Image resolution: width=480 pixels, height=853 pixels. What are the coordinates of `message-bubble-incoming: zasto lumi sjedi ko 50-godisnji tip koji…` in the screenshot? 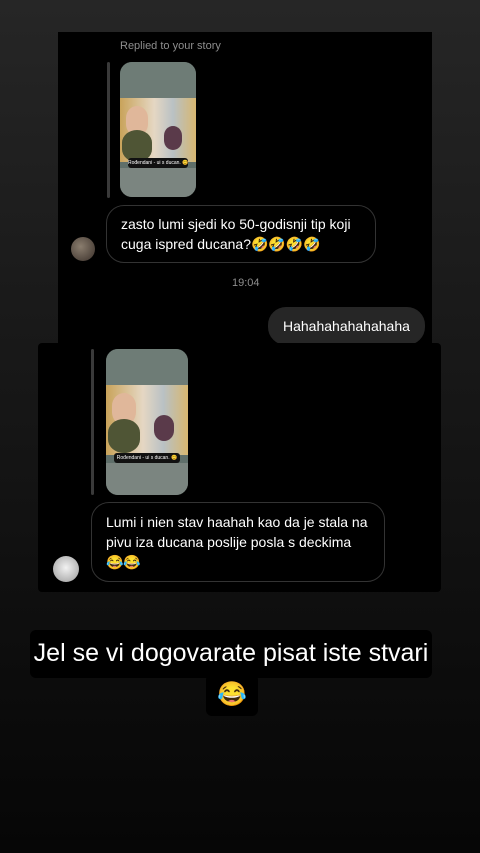 It's located at (241, 234).